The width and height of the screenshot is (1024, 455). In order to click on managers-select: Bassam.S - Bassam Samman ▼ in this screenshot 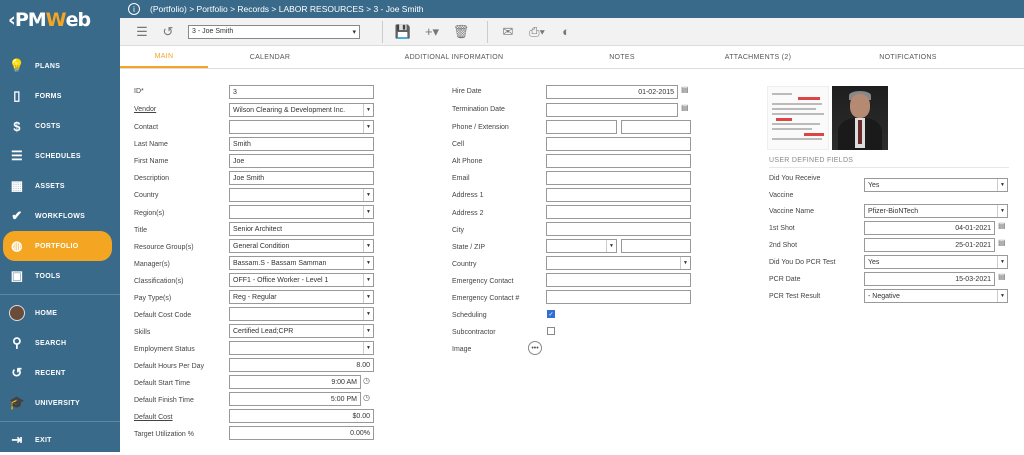, I will do `click(301, 263)`.